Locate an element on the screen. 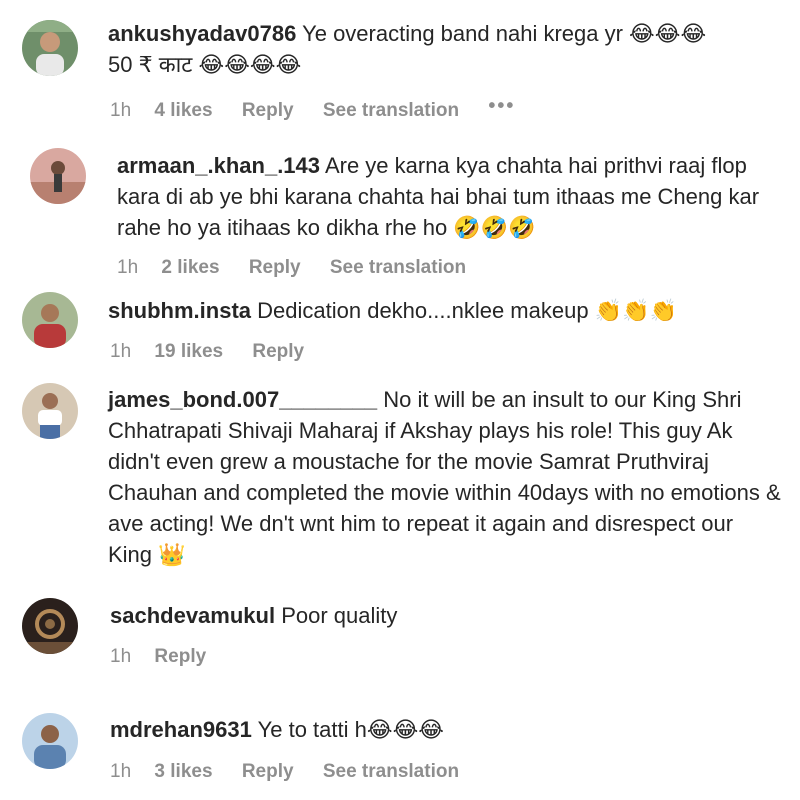 The width and height of the screenshot is (800, 800). likes-count: 19 likes is located at coordinates (188, 351).